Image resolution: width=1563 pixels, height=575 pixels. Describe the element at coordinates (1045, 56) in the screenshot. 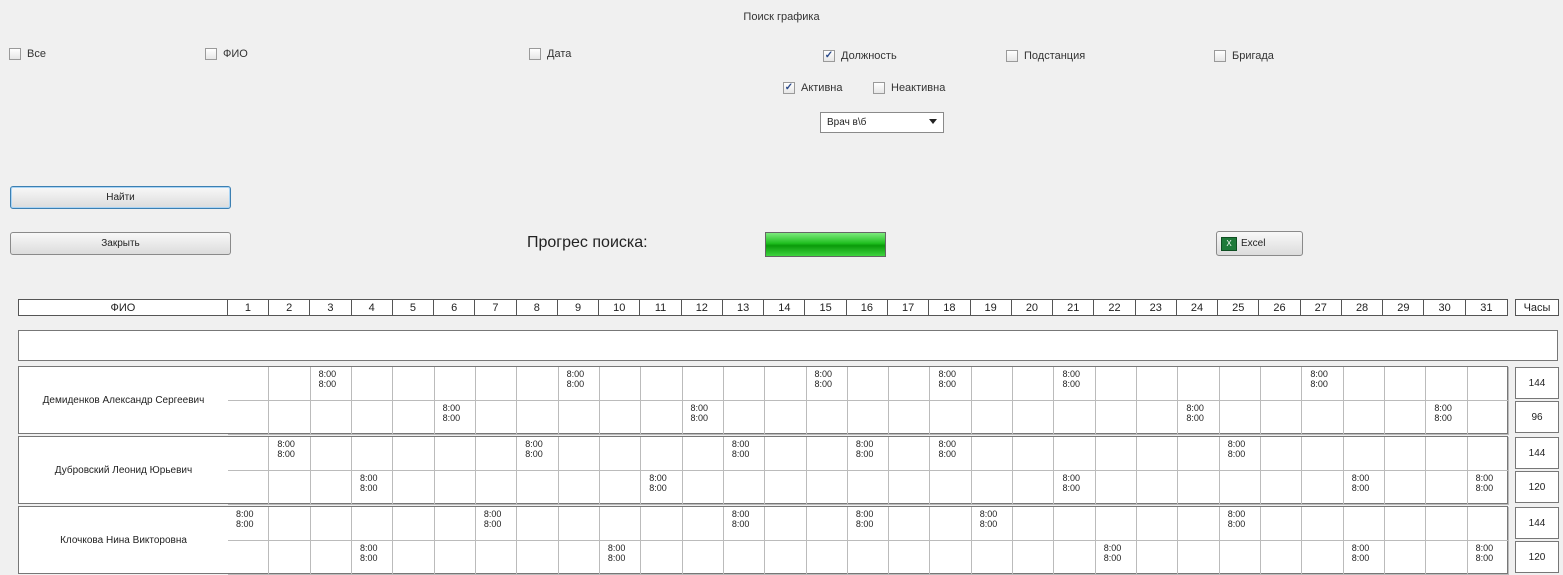

I see `checkbox-substation: Подстанция` at that location.